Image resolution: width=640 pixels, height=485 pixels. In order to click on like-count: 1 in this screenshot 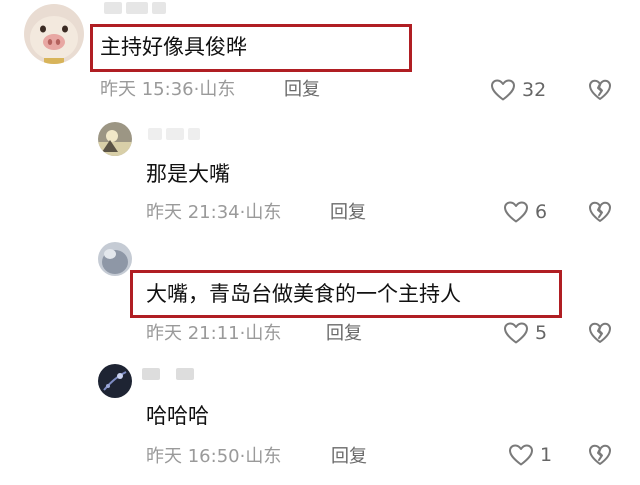, I will do `click(546, 455)`.